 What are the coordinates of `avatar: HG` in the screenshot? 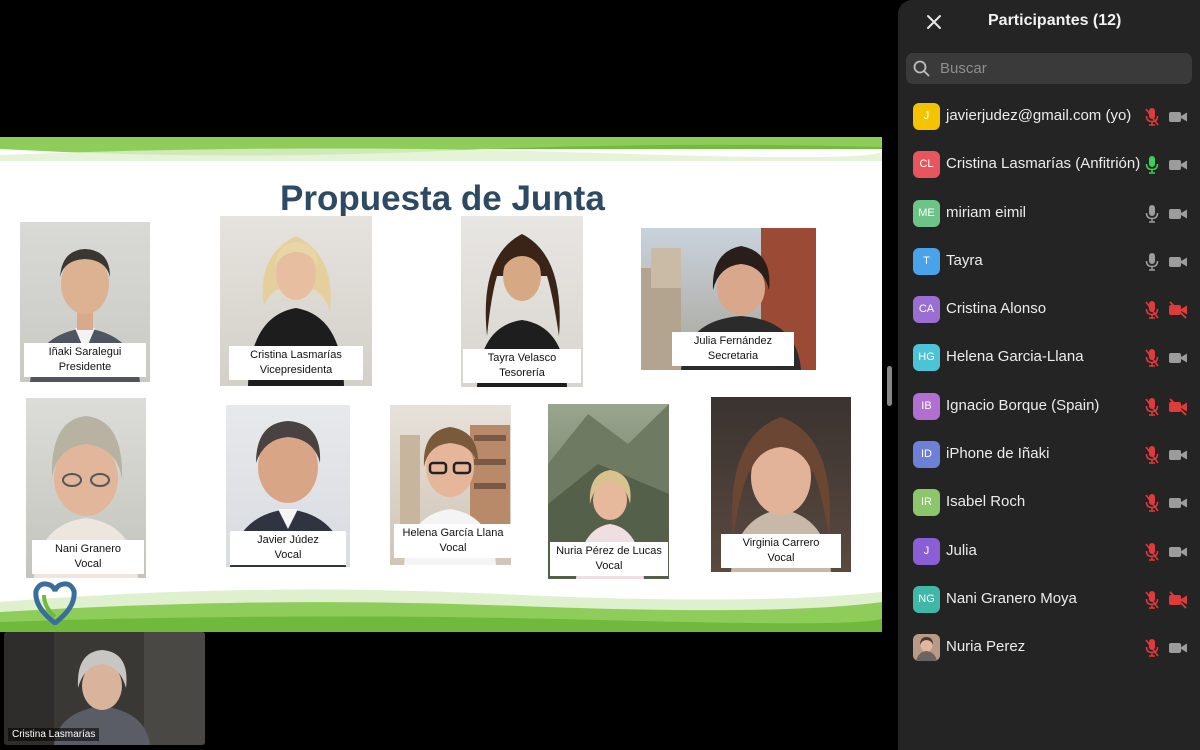 It's located at (926, 358).